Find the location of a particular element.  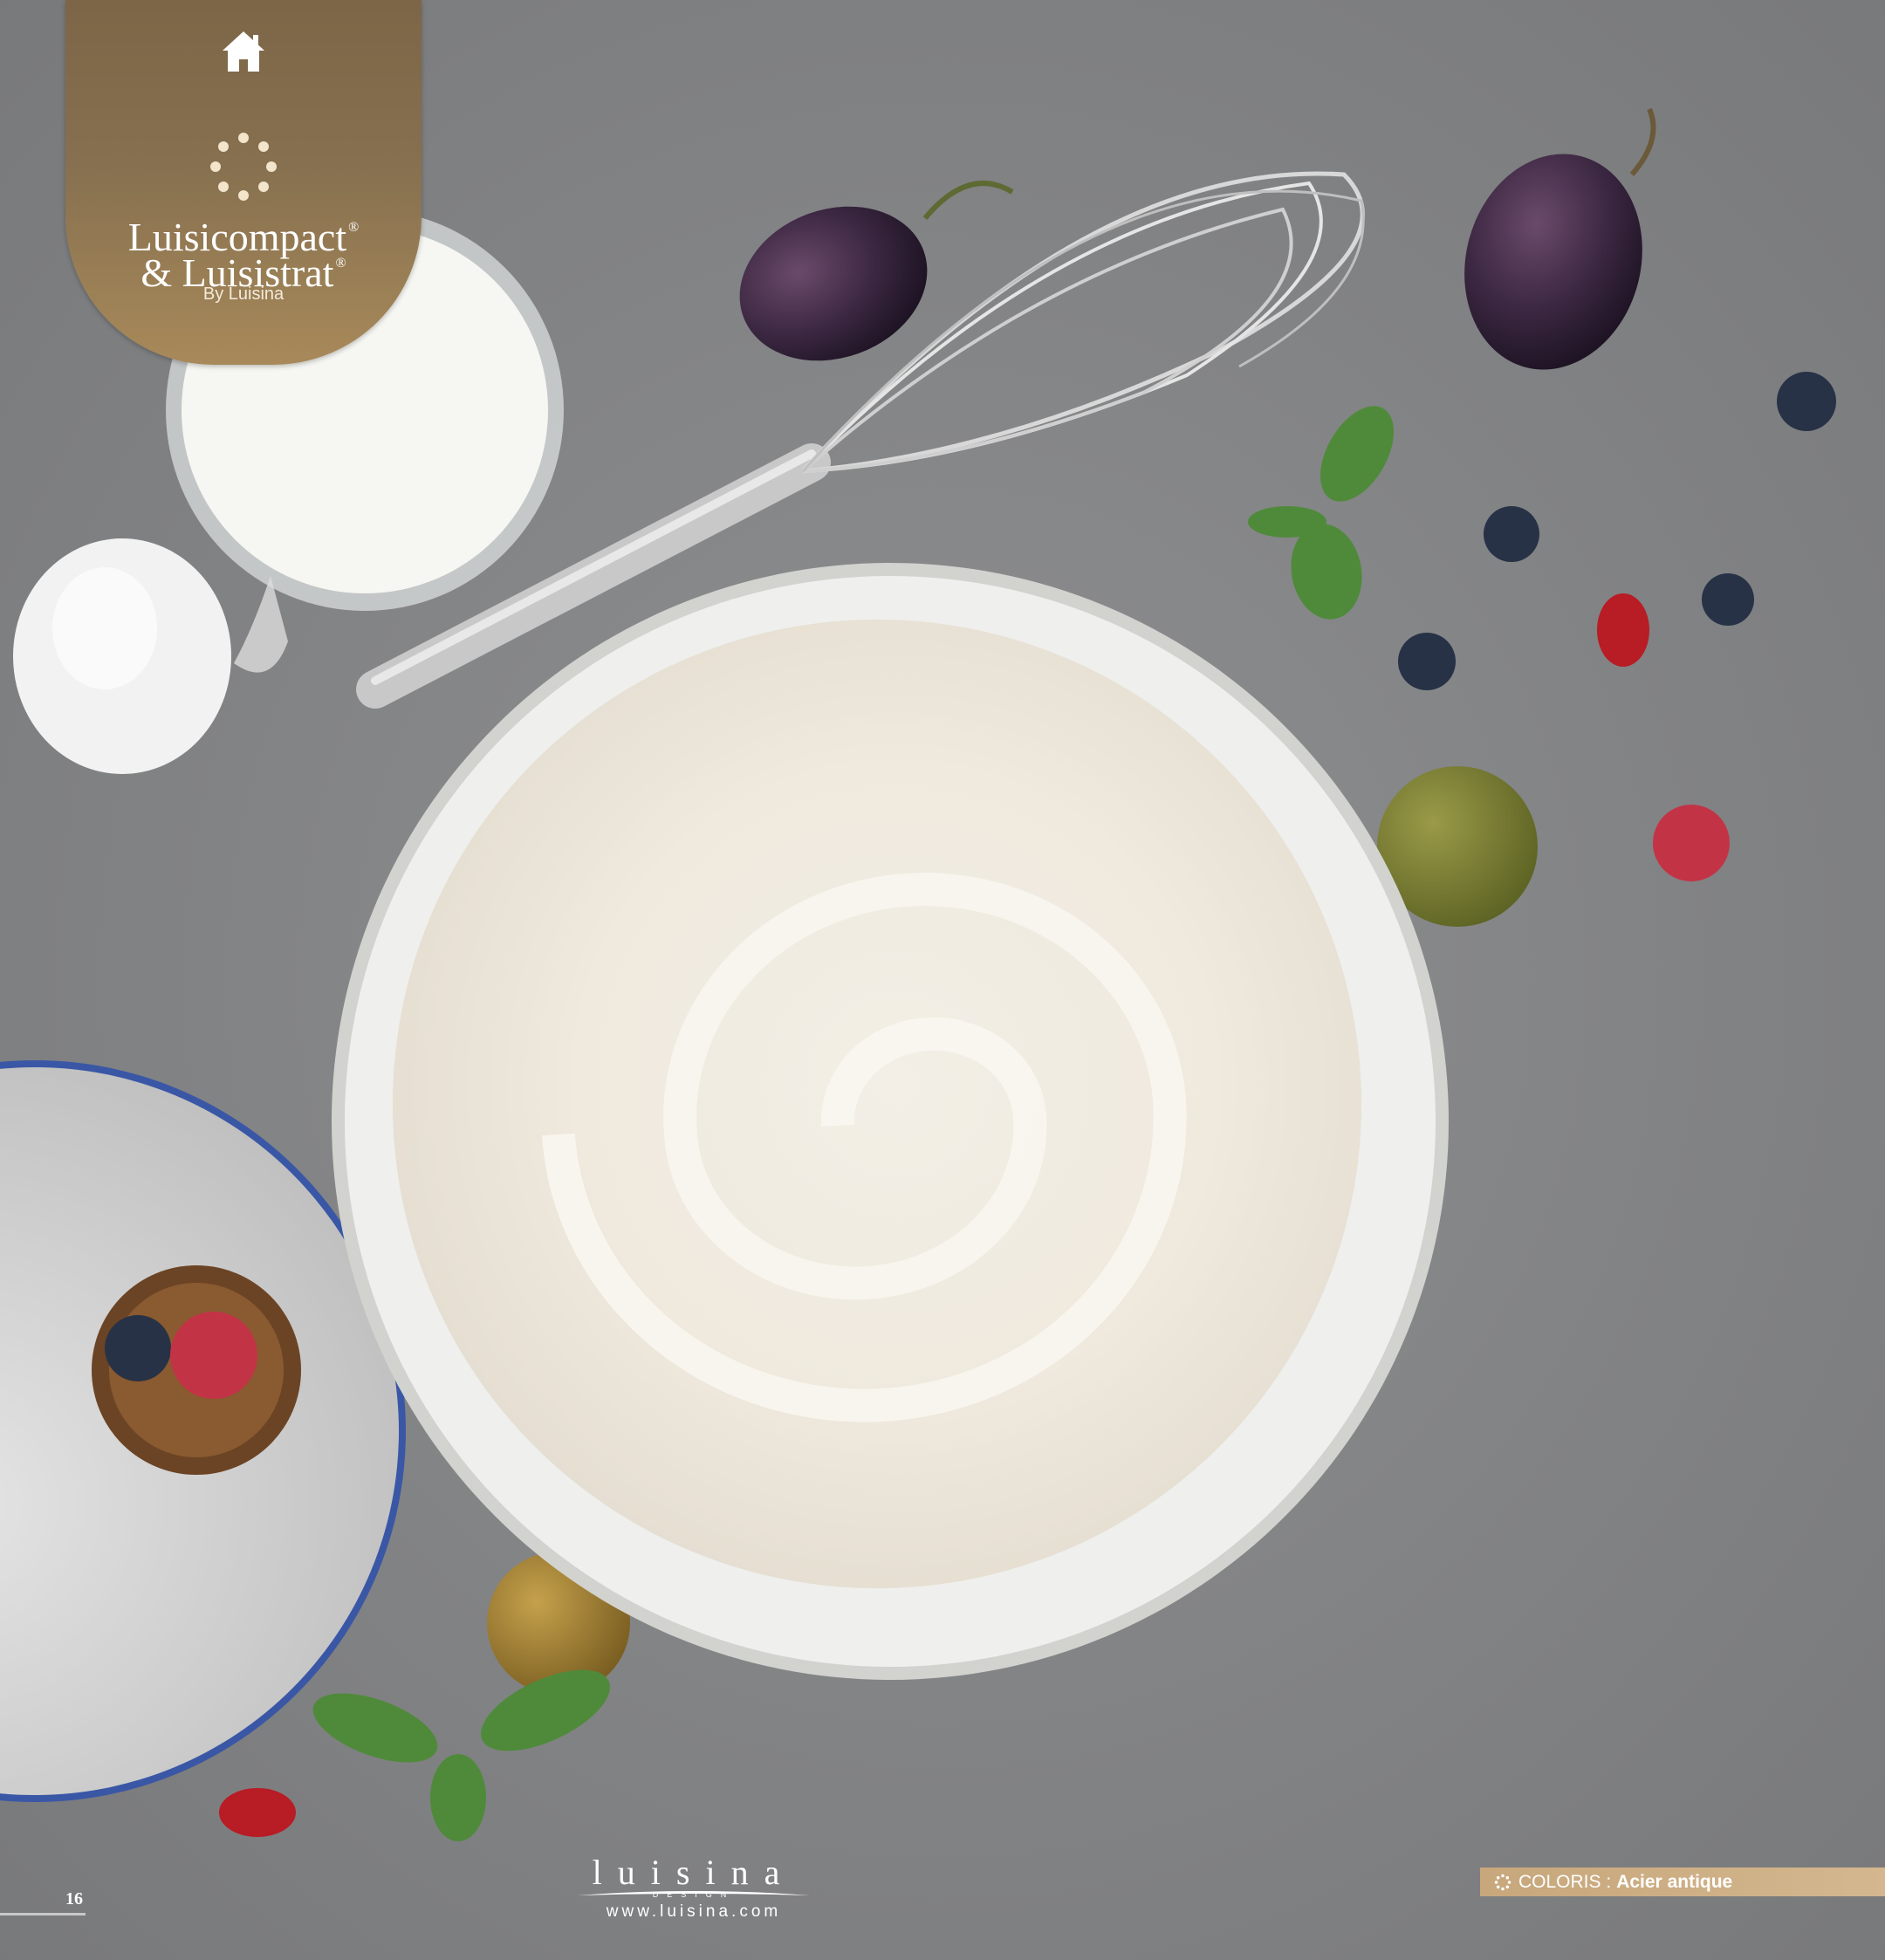

coloris-value: Acier antique is located at coordinates (1675, 1882).